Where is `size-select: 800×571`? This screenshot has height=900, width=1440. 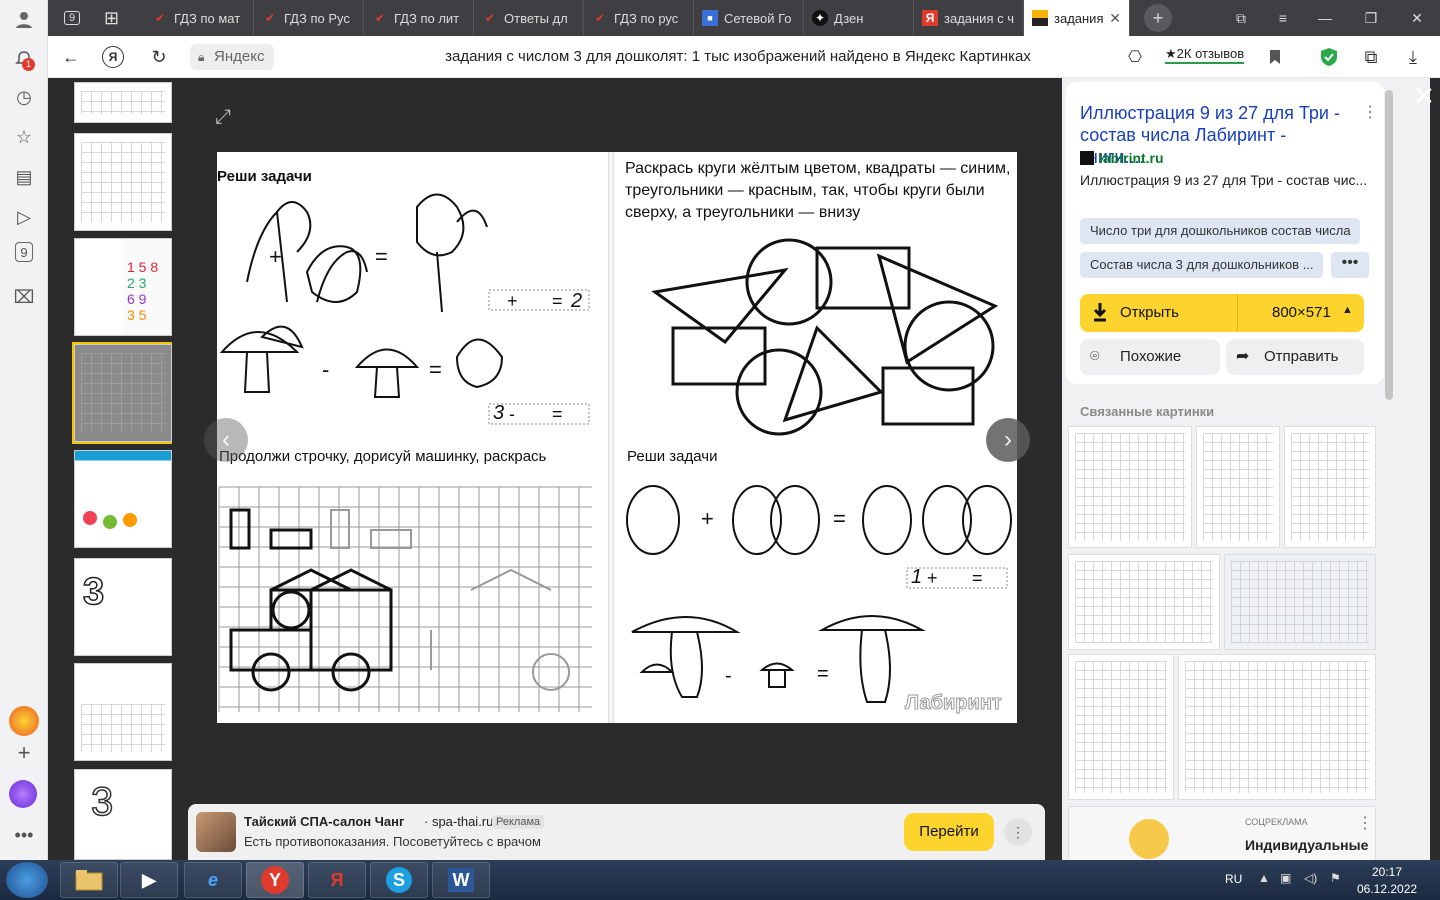 size-select: 800×571 is located at coordinates (1301, 313).